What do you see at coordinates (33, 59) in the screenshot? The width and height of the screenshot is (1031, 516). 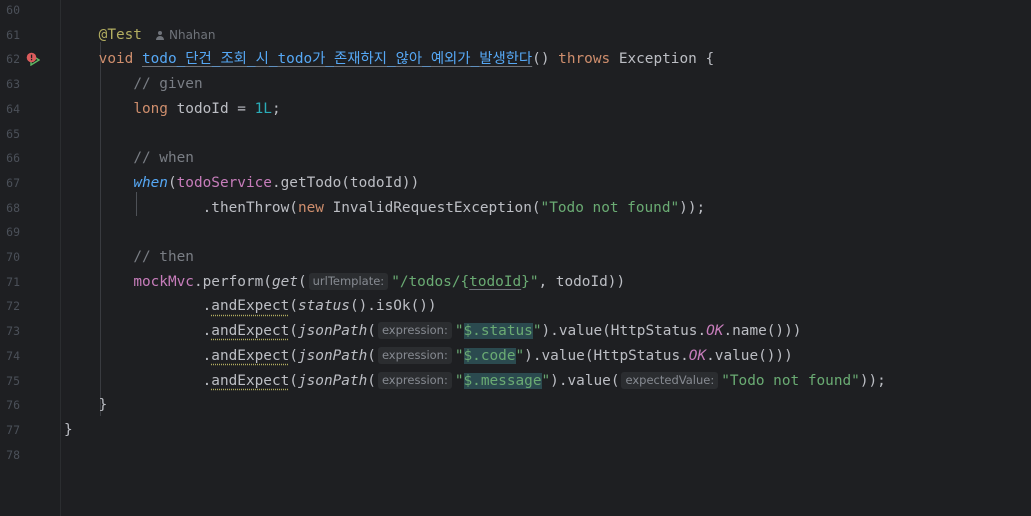 I see `run-test-error-icon` at bounding box center [33, 59].